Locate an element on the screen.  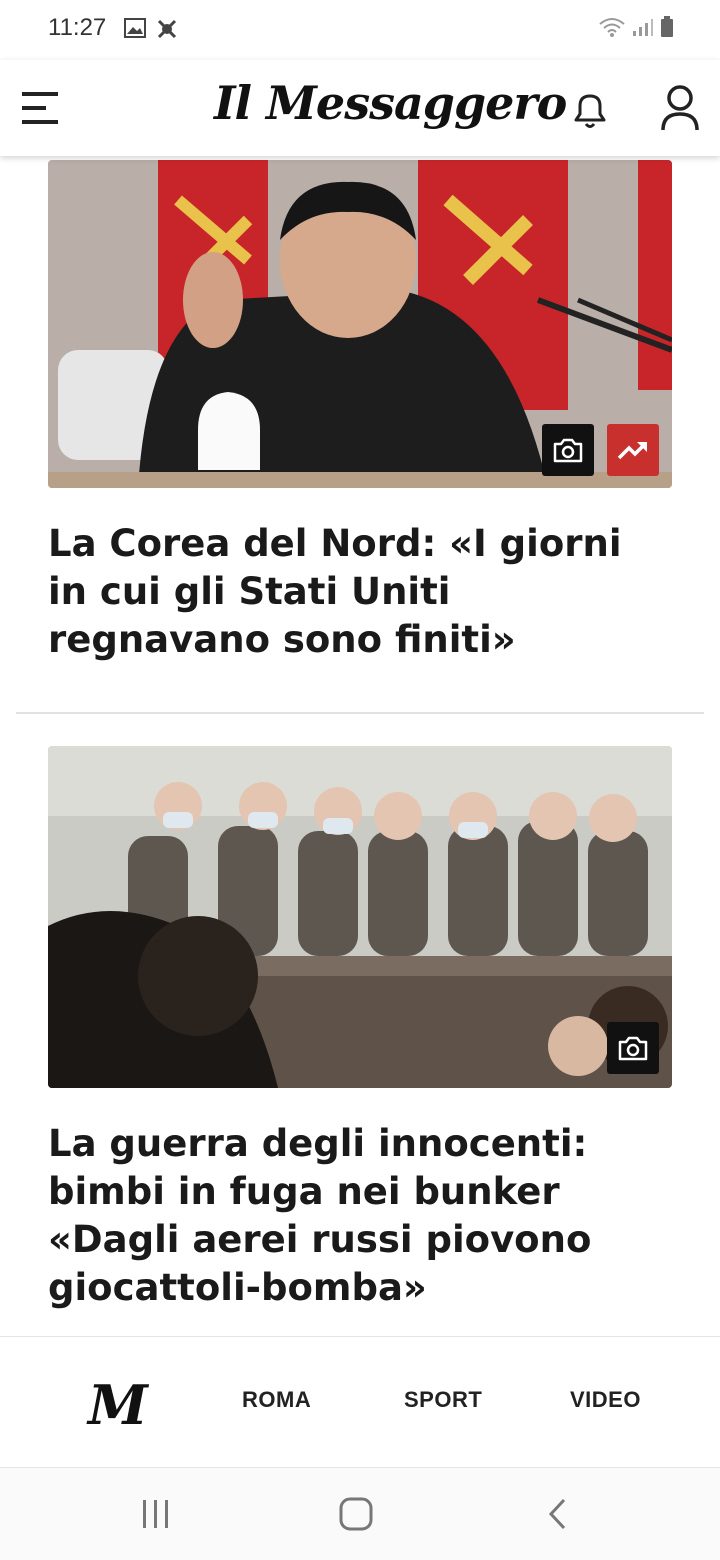
trending-badge is located at coordinates (633, 450).